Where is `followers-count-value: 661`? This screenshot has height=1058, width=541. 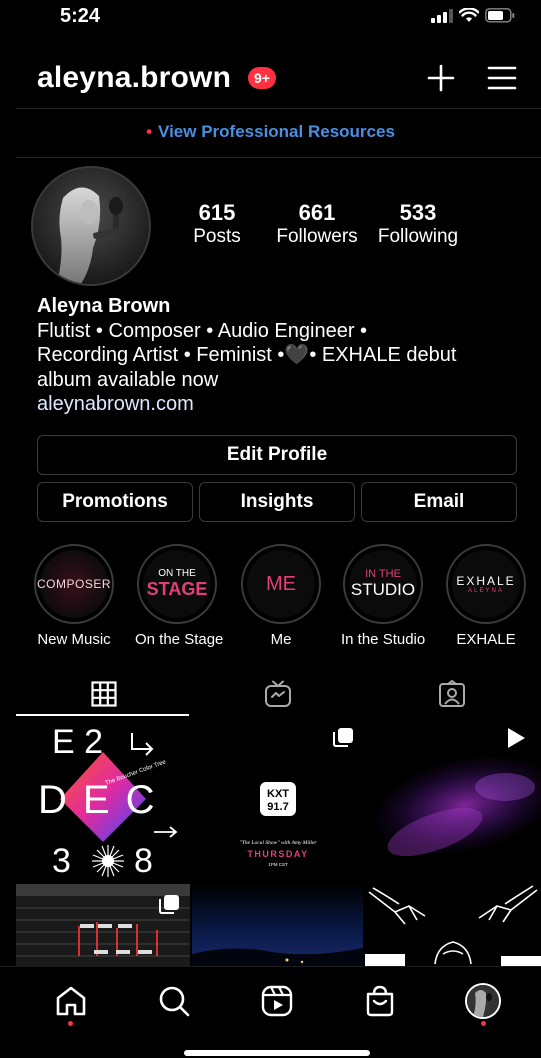 followers-count-value: 661 is located at coordinates (317, 212).